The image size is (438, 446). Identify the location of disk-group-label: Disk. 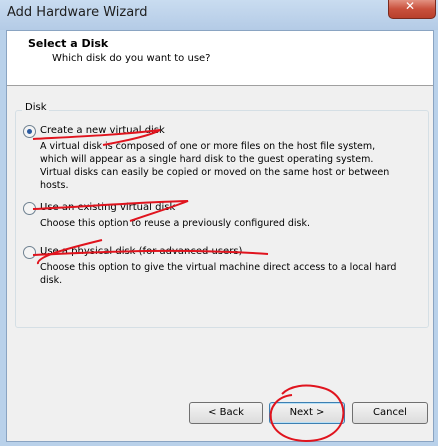
(36, 107).